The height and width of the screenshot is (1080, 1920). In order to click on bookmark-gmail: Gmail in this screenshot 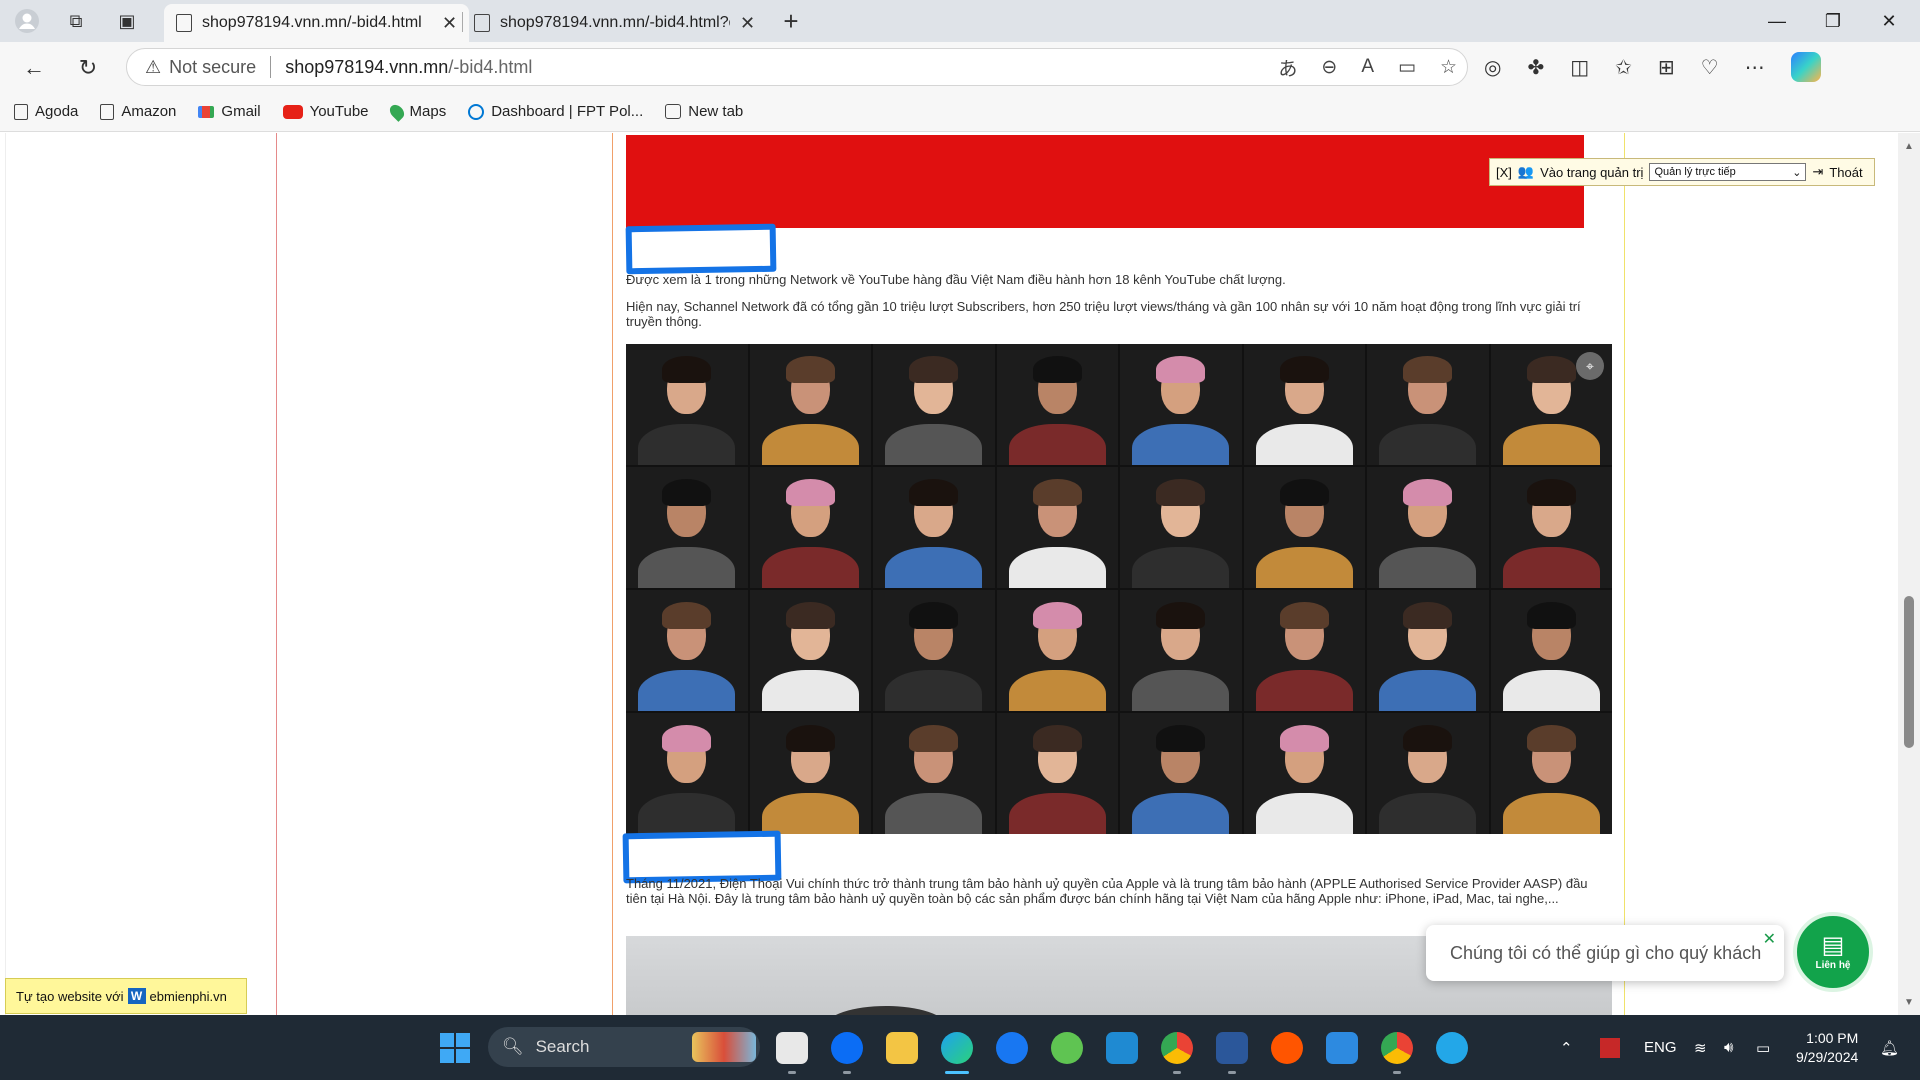, I will do `click(229, 111)`.